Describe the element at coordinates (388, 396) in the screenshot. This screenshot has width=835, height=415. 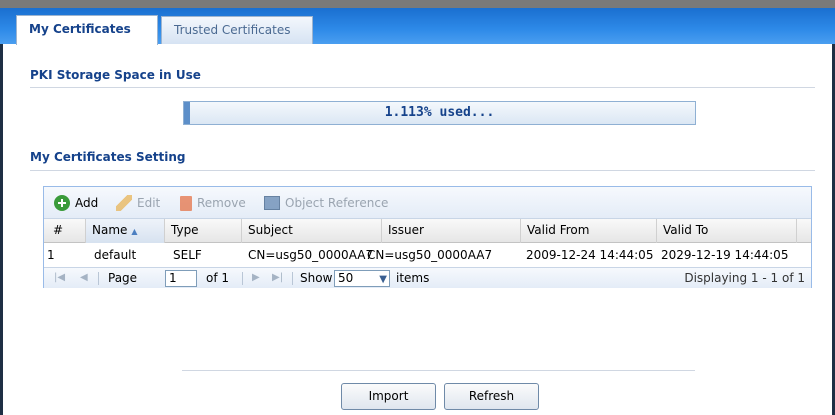
I see `import-button: Import` at that location.